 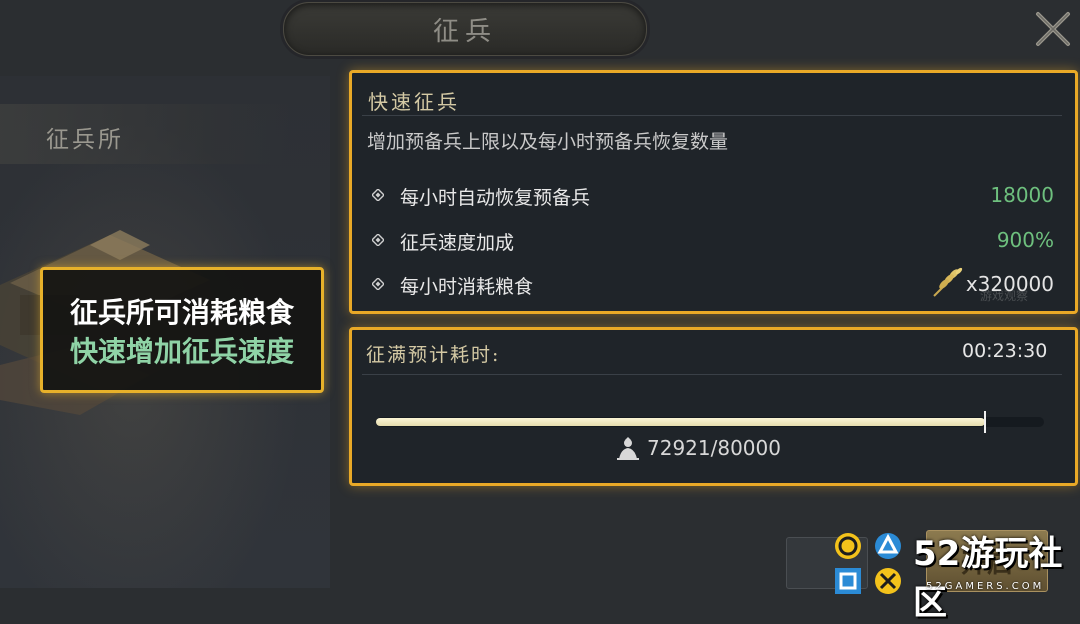 I want to click on stat-label: 每小时自动恢复预备兵, so click(x=495, y=198).